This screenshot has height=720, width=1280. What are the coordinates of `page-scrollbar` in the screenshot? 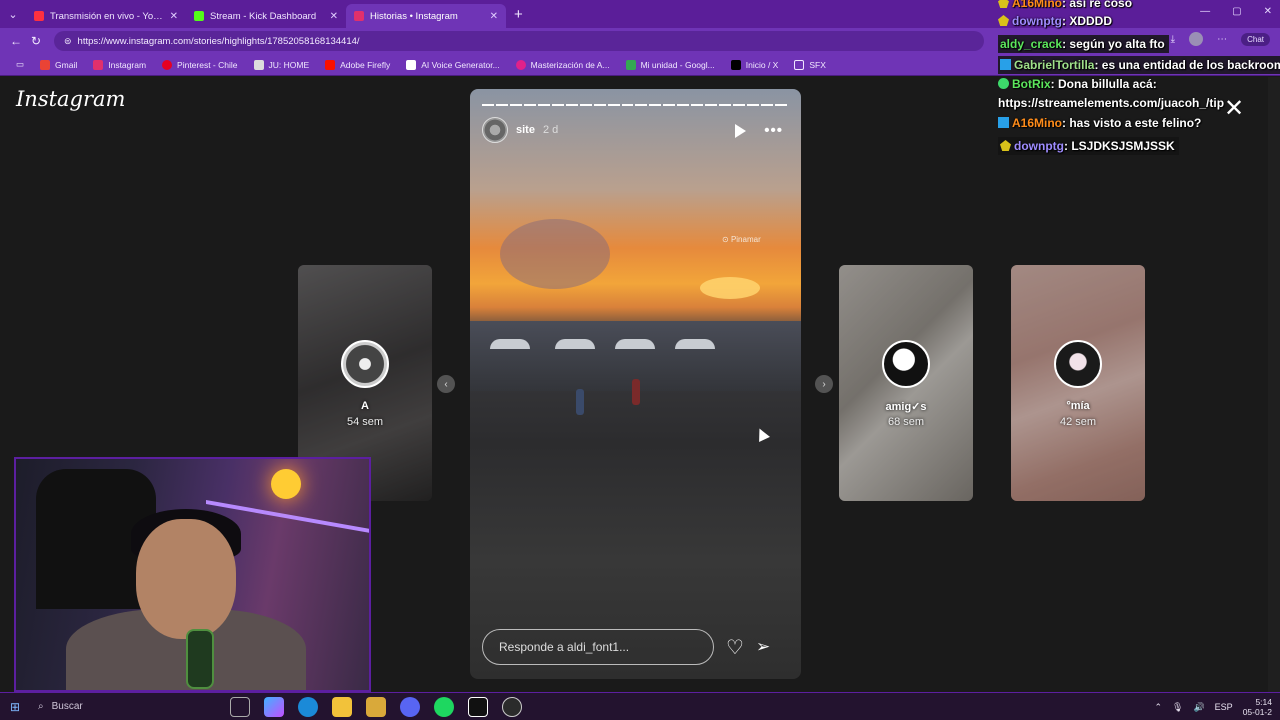 It's located at (1274, 384).